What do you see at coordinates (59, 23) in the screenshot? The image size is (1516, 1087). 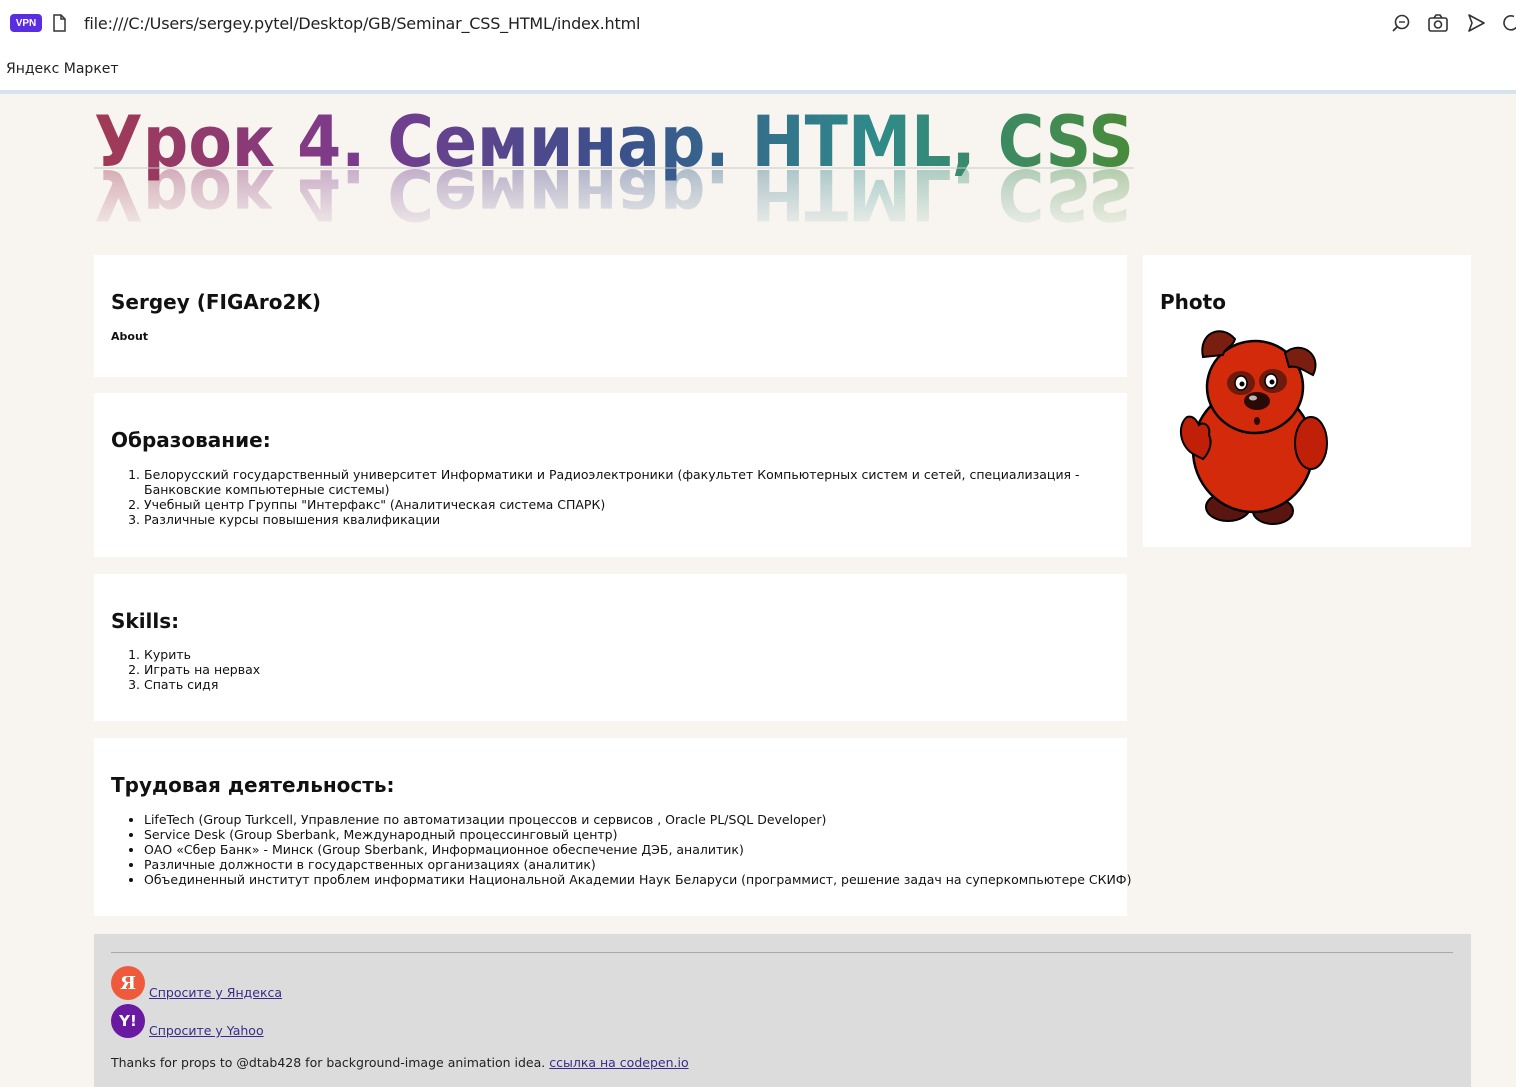 I see `file-icon` at bounding box center [59, 23].